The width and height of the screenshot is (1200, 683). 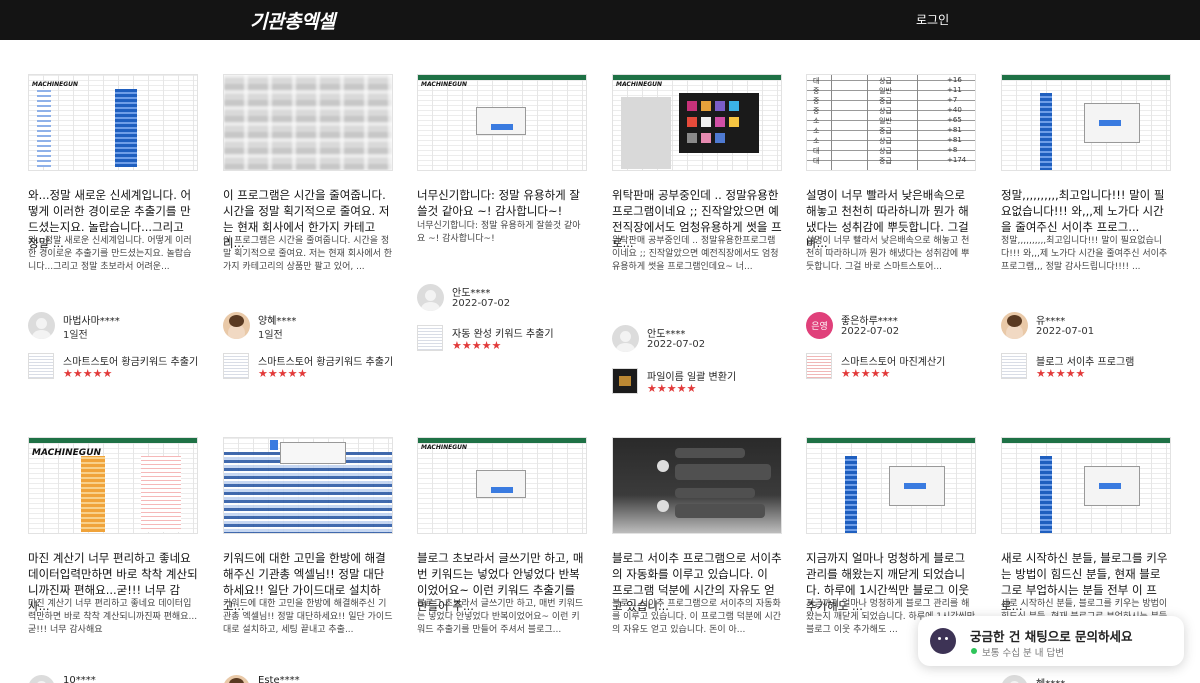 I want to click on author-name: 유****, so click(x=1051, y=321).